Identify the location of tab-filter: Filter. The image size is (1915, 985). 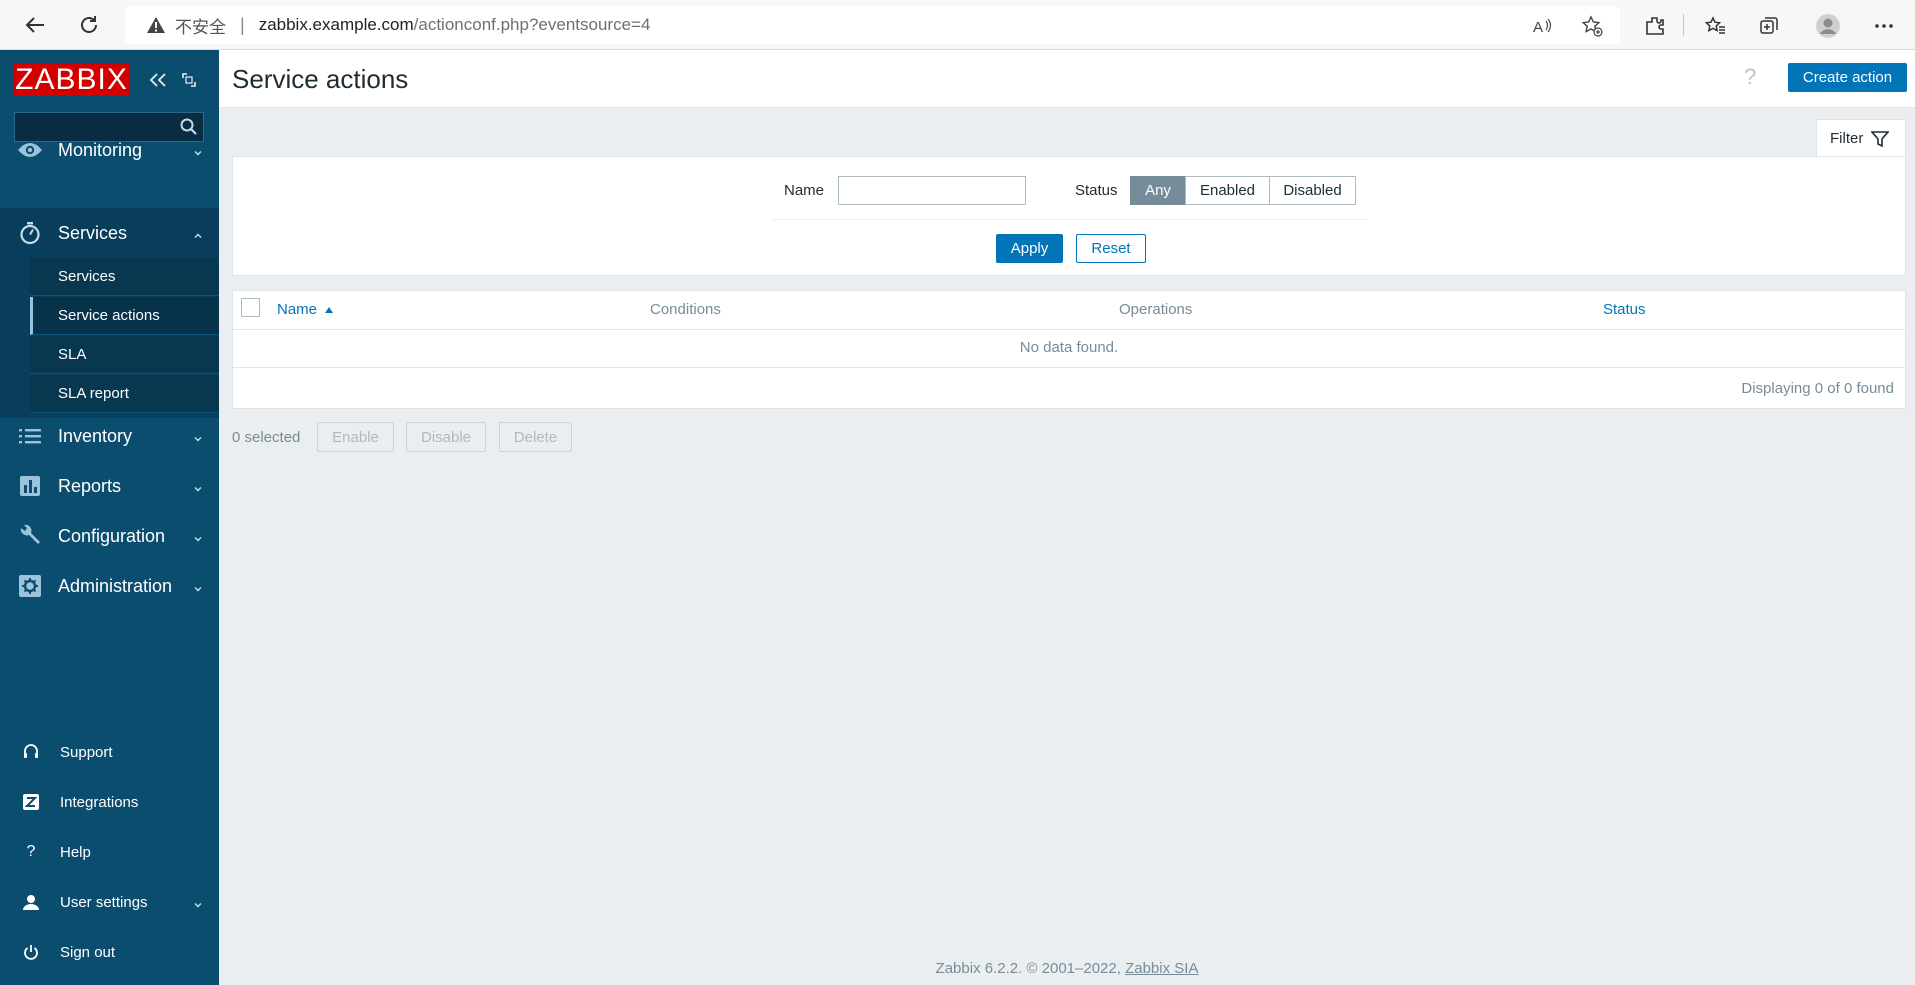
(1861, 138).